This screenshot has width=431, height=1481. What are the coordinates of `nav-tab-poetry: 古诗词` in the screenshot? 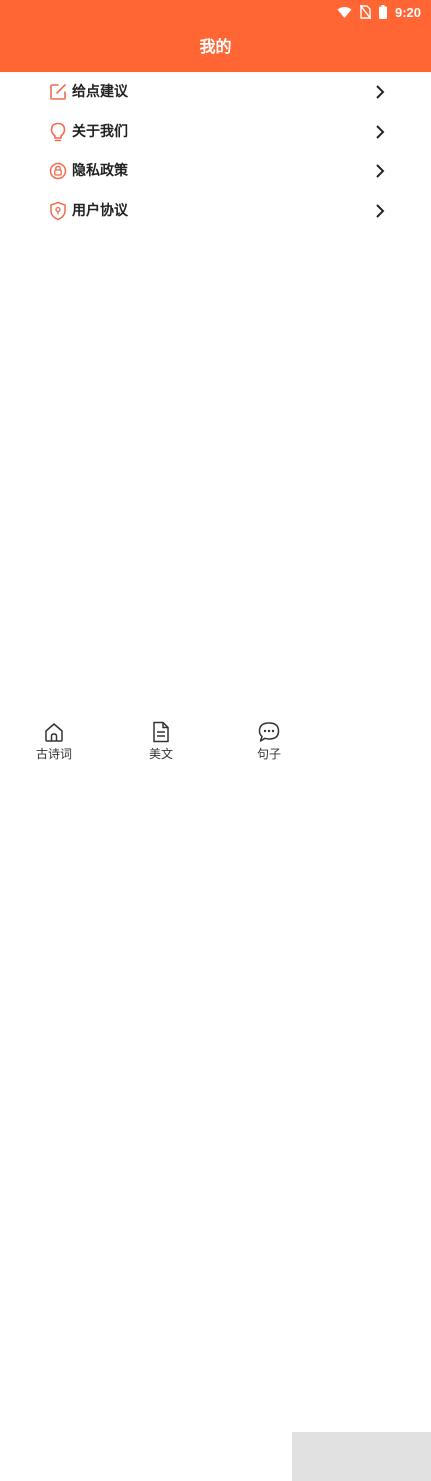 It's located at (54, 741).